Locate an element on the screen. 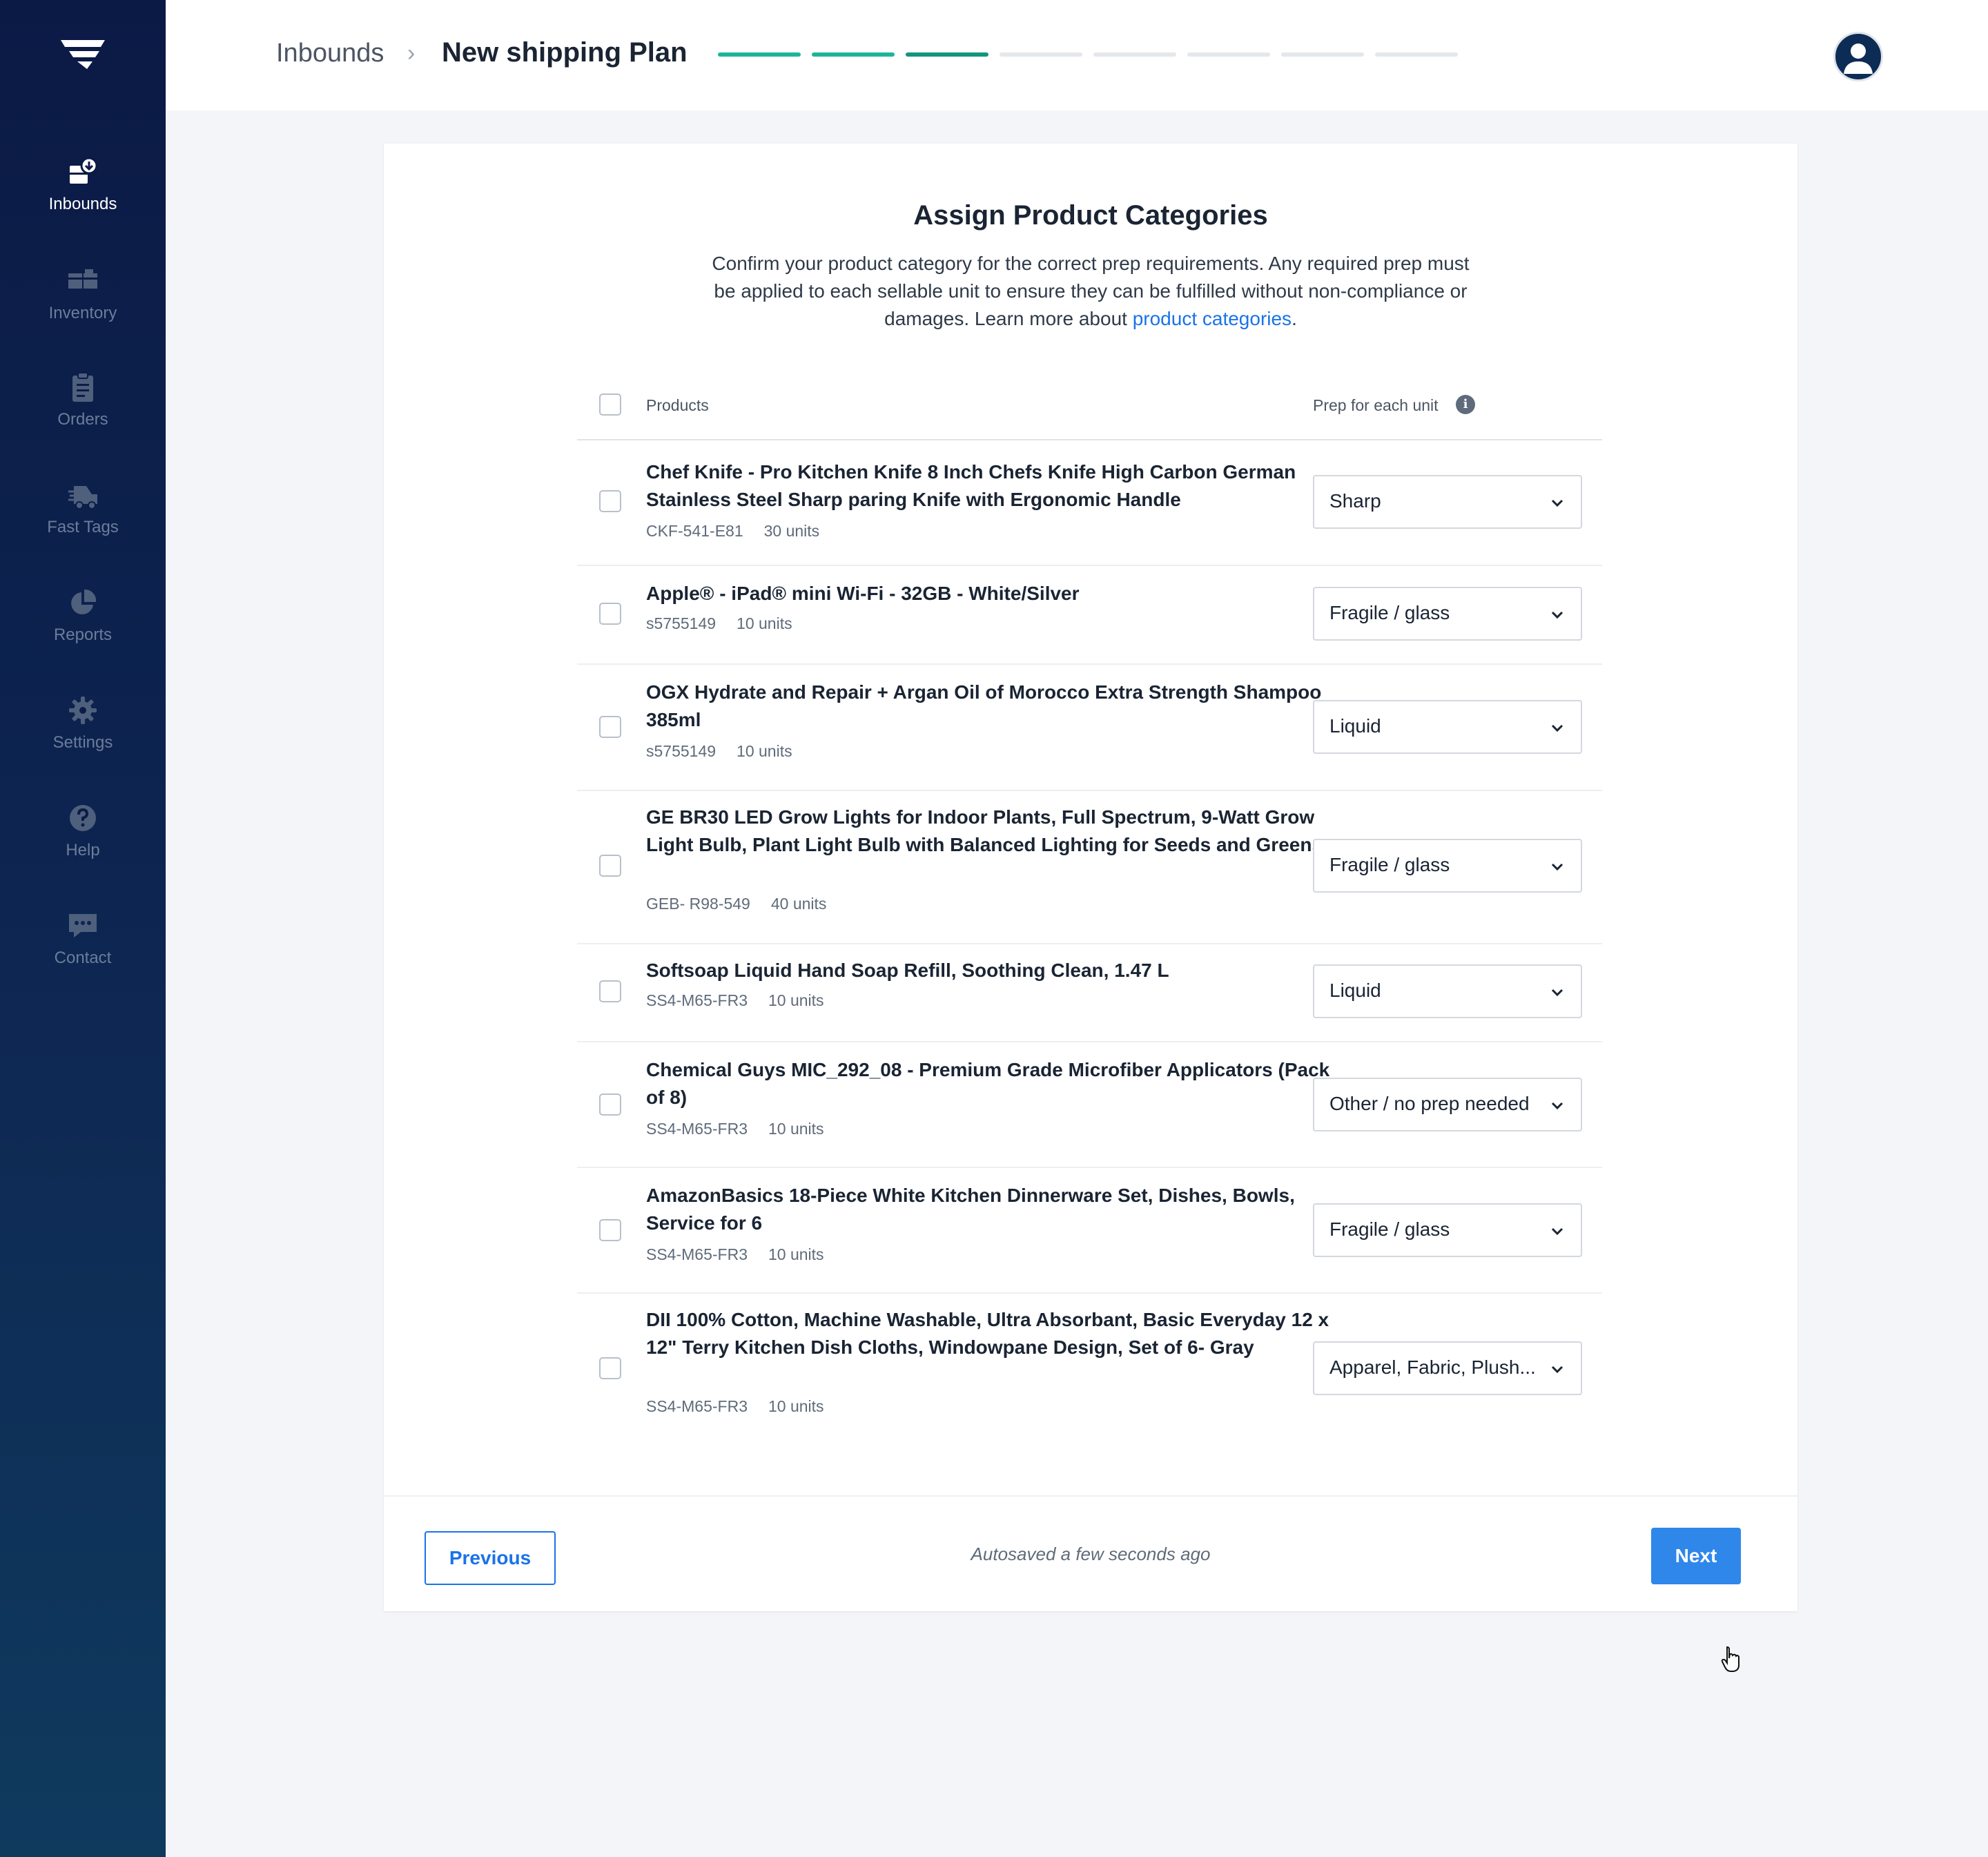 This screenshot has width=1988, height=1857. autosave-status: Autosaved a few seconds ago is located at coordinates (1091, 1554).